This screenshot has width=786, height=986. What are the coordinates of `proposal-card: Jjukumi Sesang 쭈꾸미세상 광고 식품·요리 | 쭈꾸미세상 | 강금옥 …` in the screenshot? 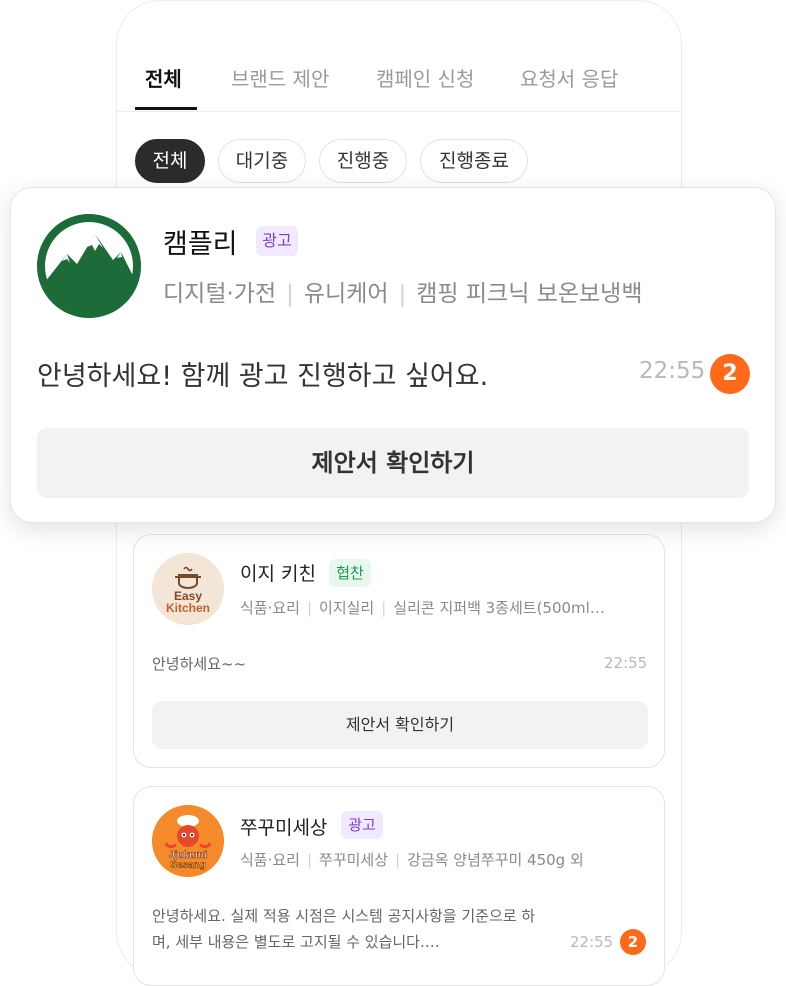 It's located at (399, 886).